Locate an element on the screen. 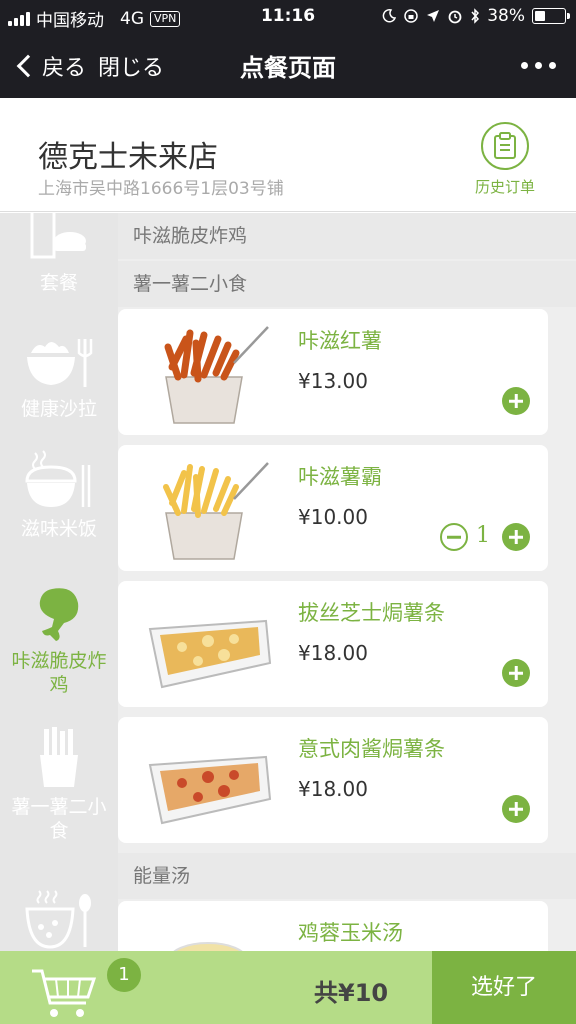 The image size is (576, 1024). item-name: 拔丝芝士焗薯条 is located at coordinates (371, 613).